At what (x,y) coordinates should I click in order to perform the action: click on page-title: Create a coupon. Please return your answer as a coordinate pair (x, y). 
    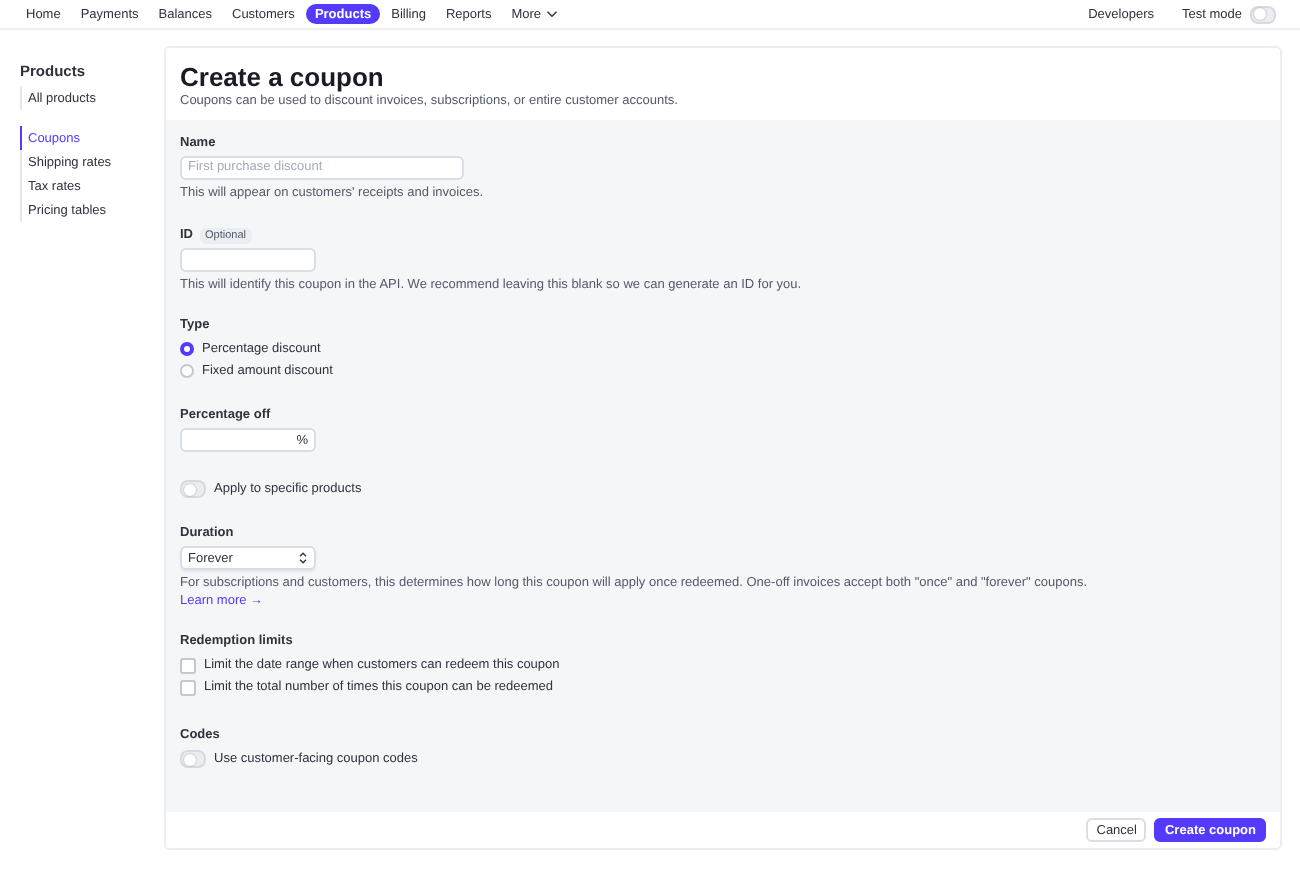
    Looking at the image, I should click on (283, 77).